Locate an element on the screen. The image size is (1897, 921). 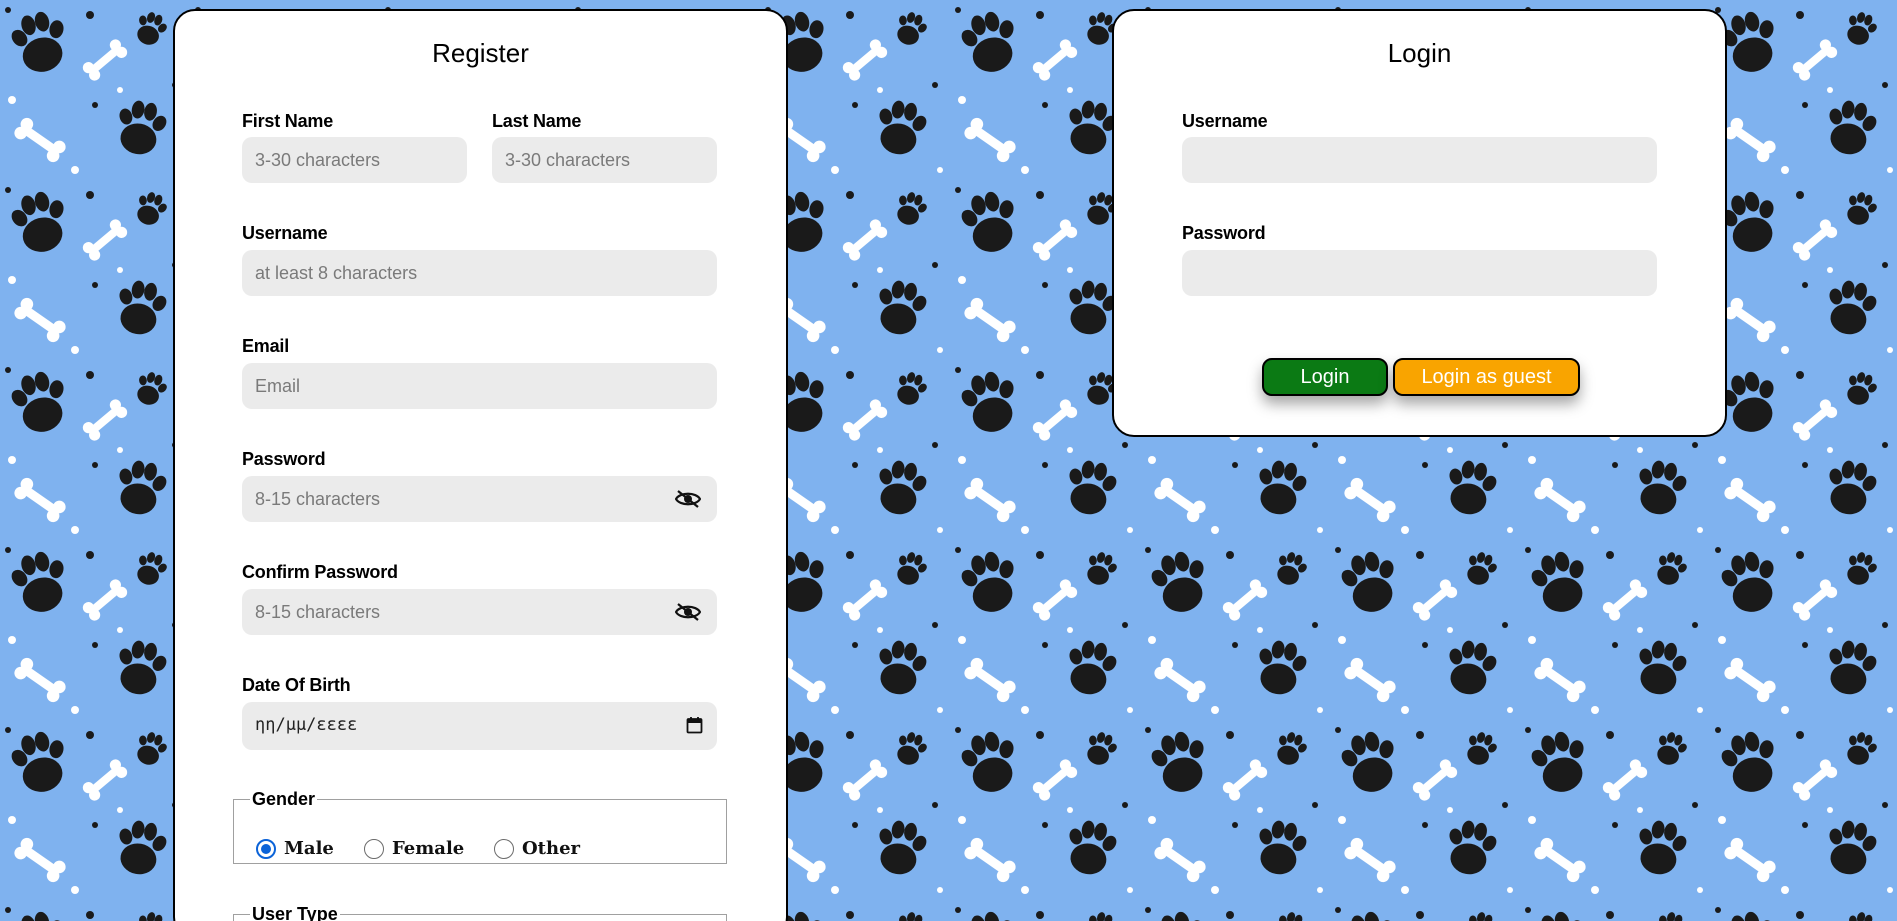
gender-option-label: Male is located at coordinates (309, 848).